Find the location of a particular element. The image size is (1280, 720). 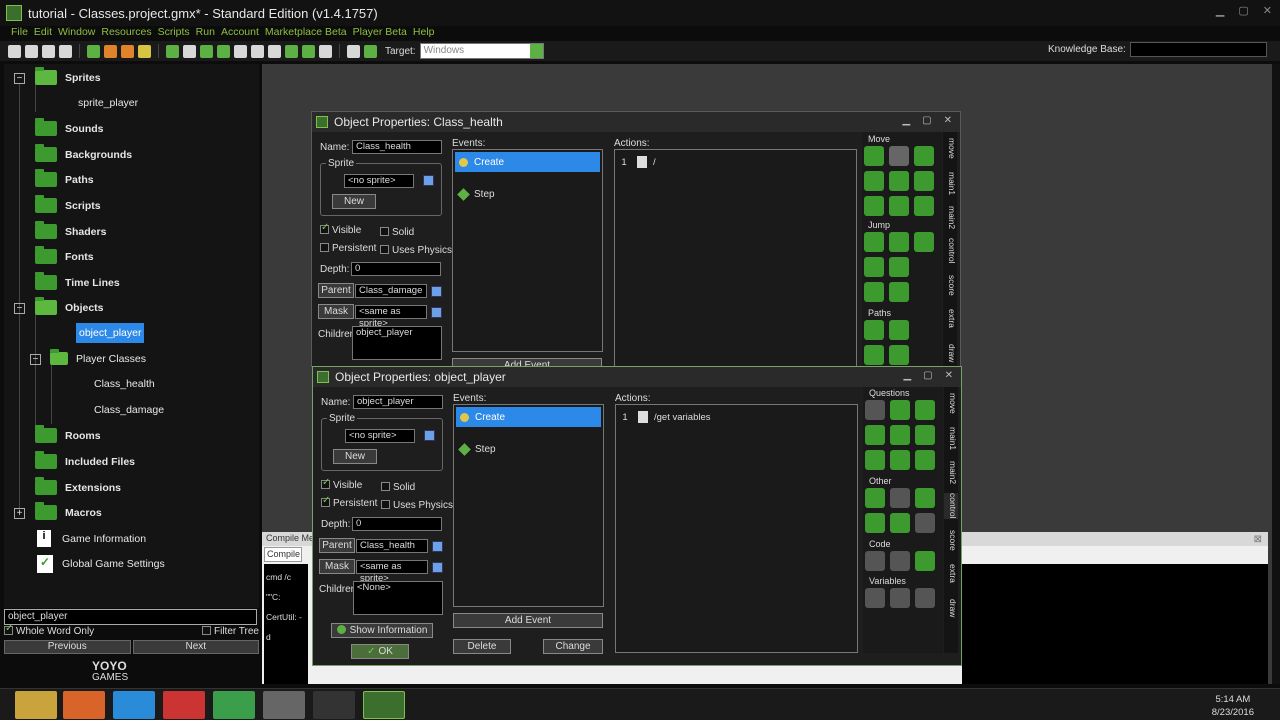

save-project-icon is located at coordinates (48, 51).